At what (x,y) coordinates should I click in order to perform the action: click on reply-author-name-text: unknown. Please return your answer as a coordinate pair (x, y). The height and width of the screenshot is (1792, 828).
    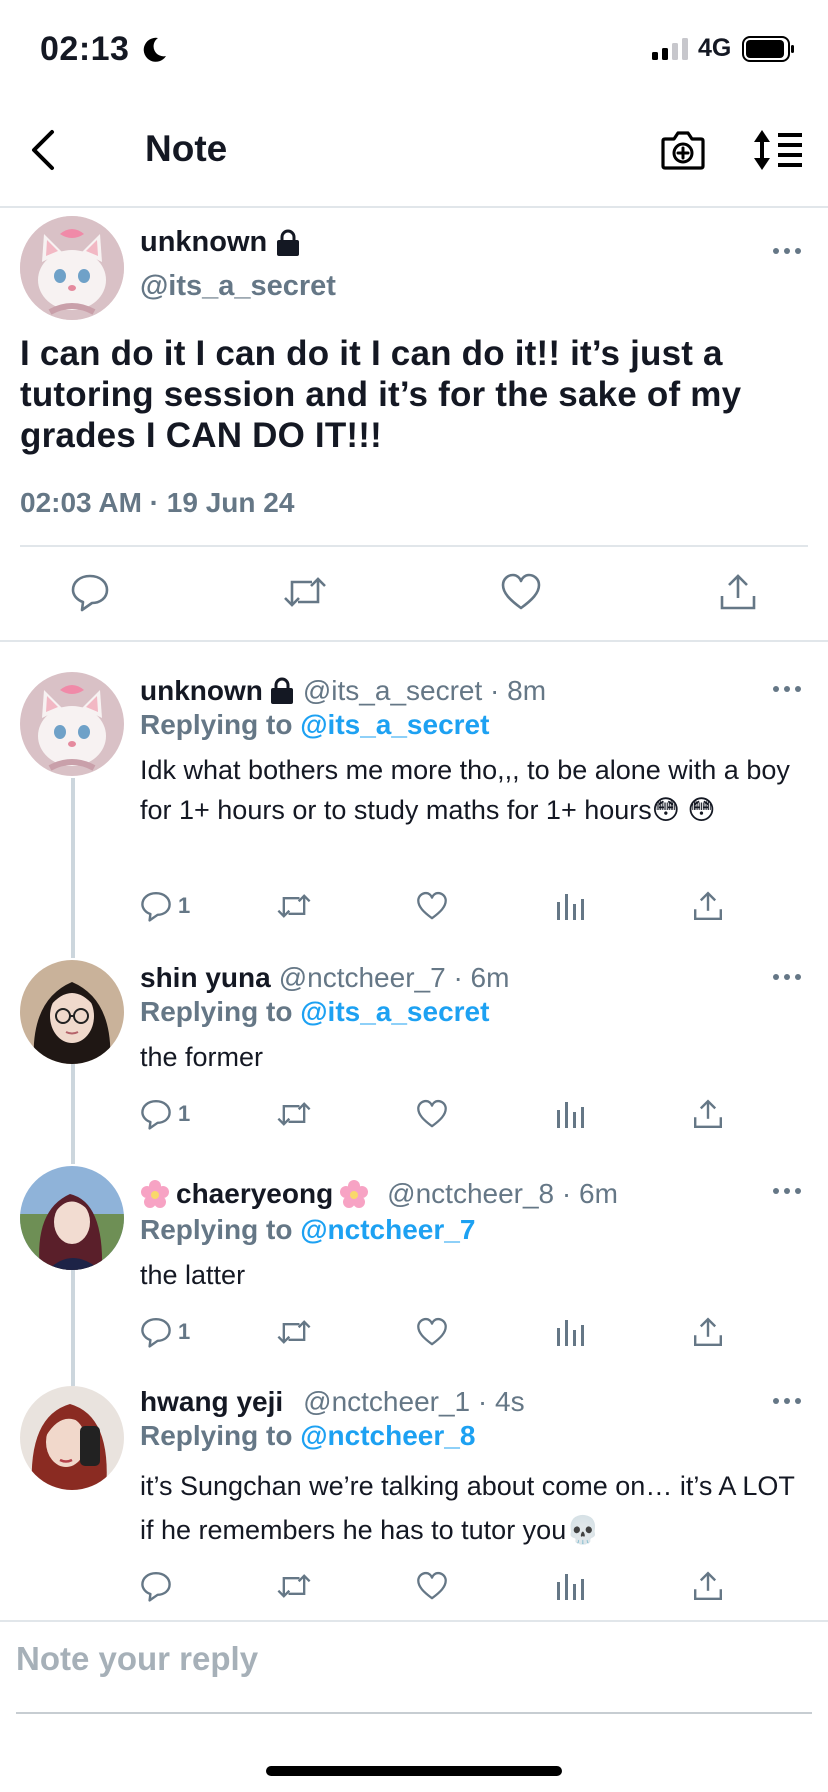
    Looking at the image, I should click on (201, 690).